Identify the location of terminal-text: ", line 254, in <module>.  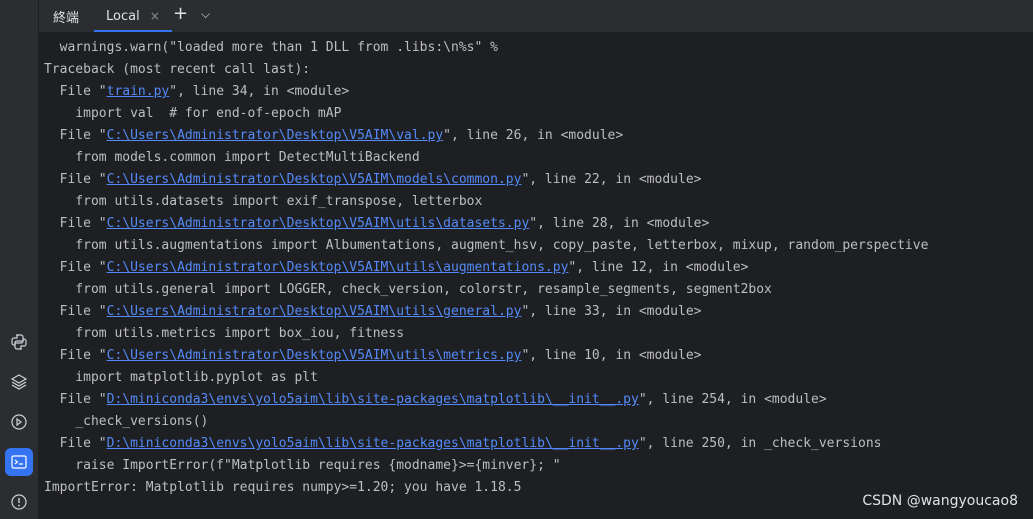
(732, 399).